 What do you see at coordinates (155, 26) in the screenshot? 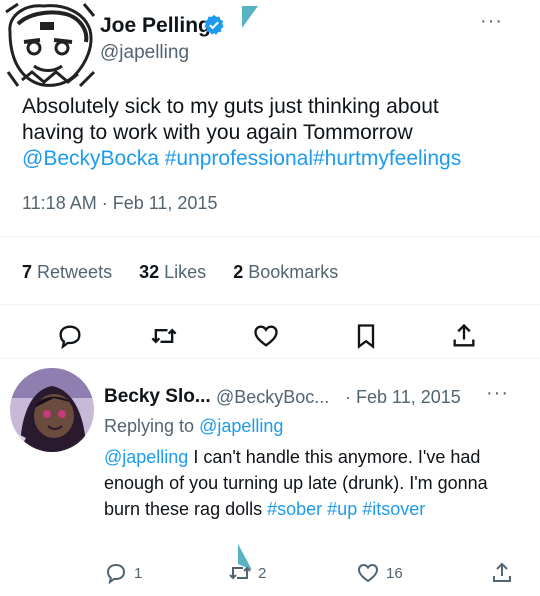
I see `display-name: Joe Pelling` at bounding box center [155, 26].